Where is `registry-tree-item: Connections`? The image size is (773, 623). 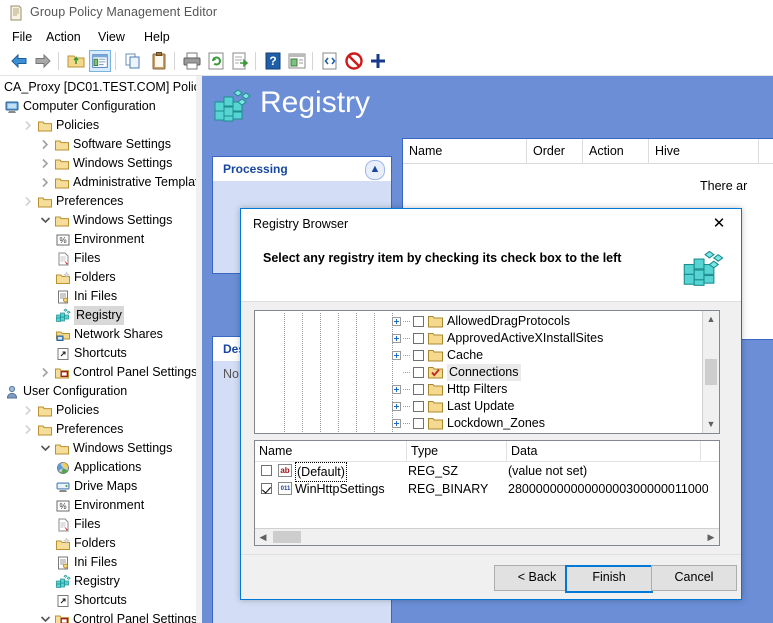 registry-tree-item: Connections is located at coordinates (478, 372).